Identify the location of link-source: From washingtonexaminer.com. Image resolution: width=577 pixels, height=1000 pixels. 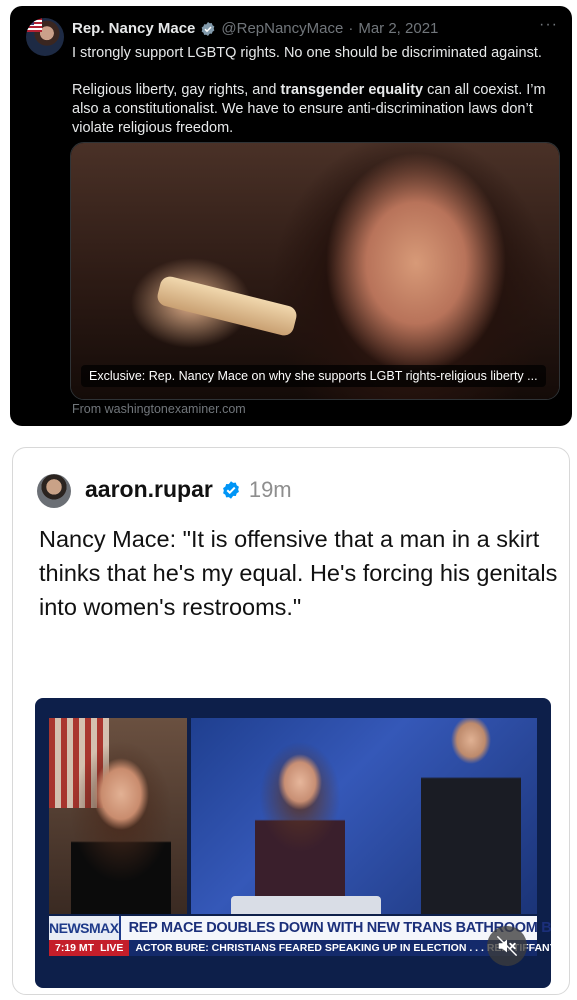
(159, 409).